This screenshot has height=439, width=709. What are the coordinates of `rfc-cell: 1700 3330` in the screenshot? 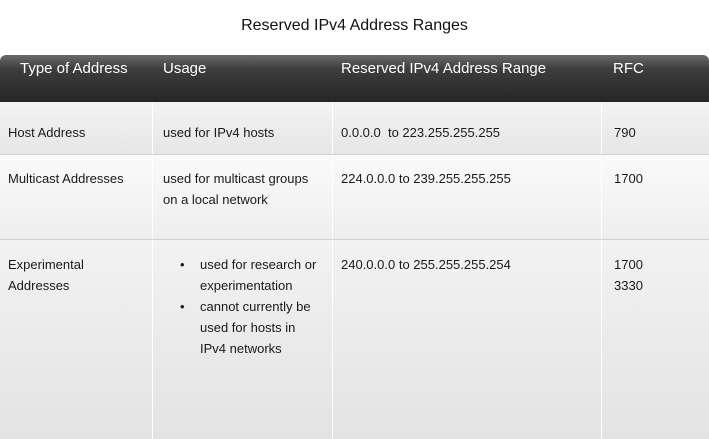 It's located at (655, 339).